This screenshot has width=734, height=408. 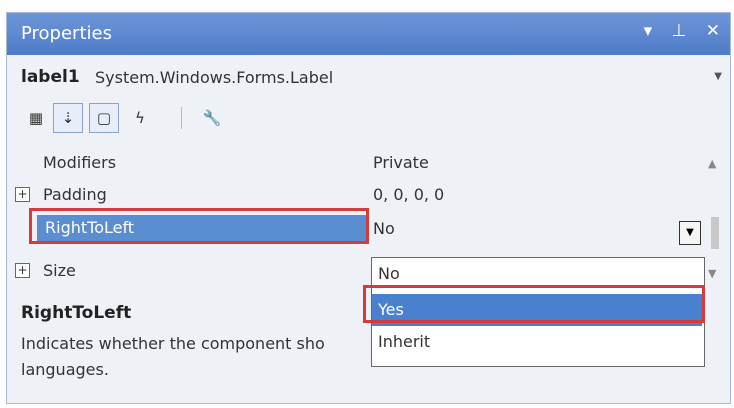 I want to click on object-type: System.Windows.Forms.Label, so click(x=214, y=77).